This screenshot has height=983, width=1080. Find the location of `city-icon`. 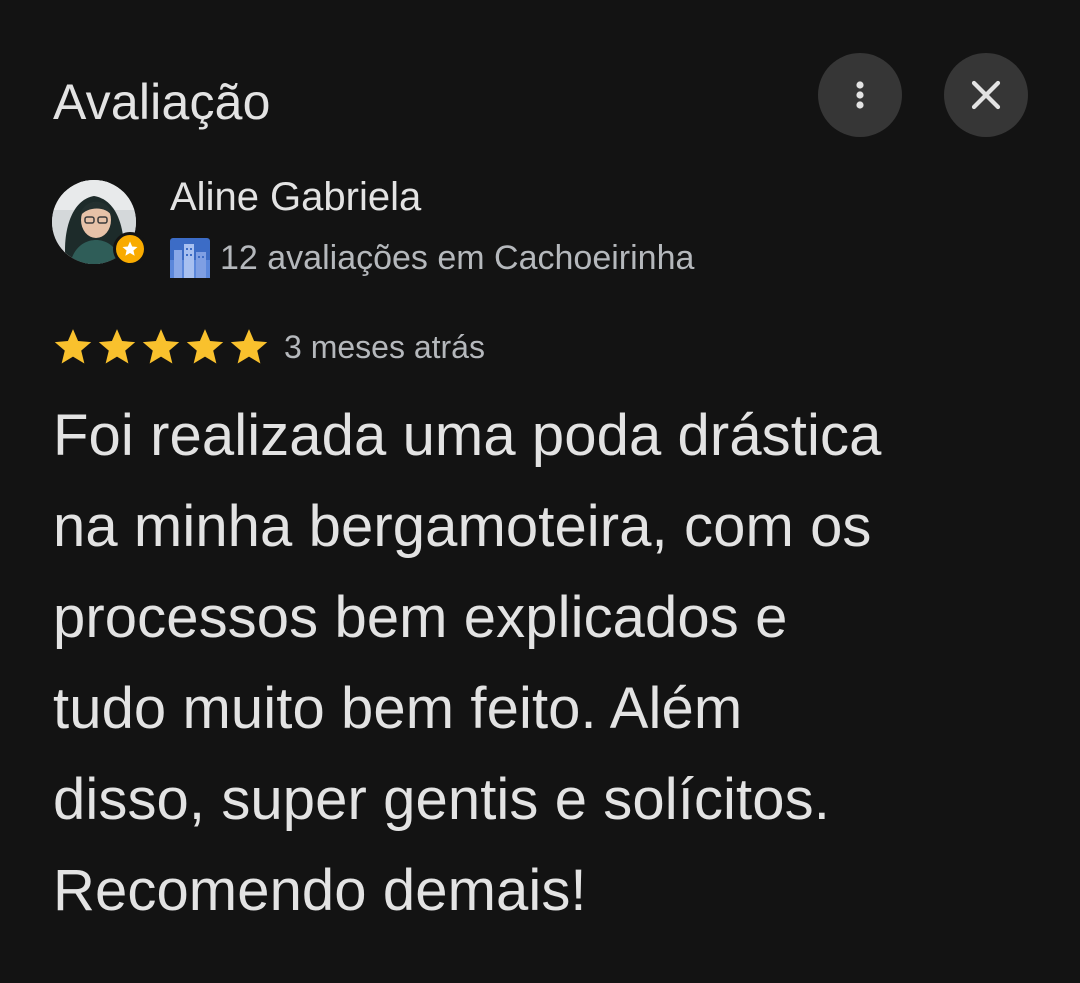

city-icon is located at coordinates (190, 258).